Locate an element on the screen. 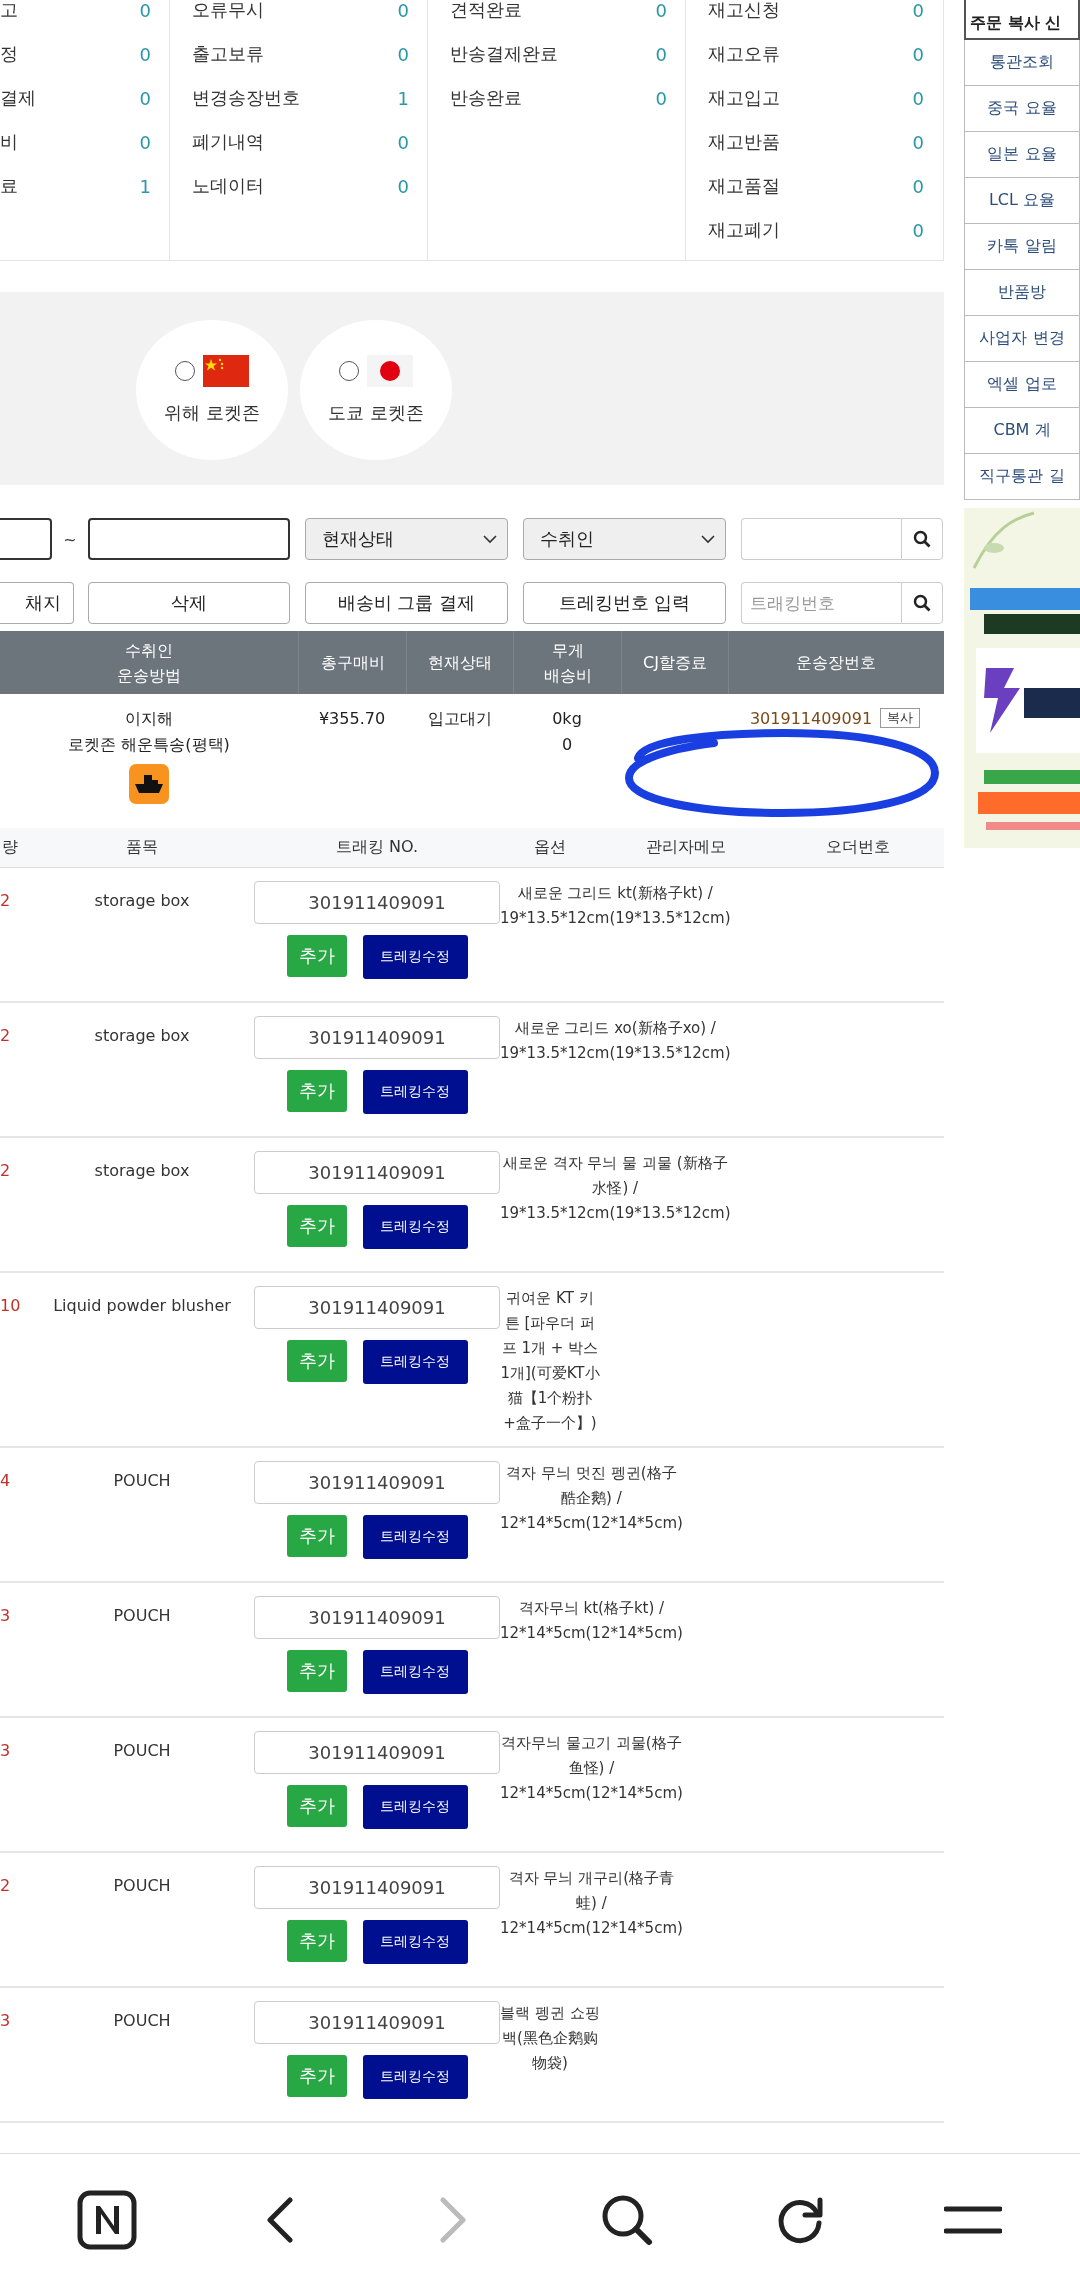 The height and width of the screenshot is (2285, 1080). column-header: 현재상태 is located at coordinates (460, 663).